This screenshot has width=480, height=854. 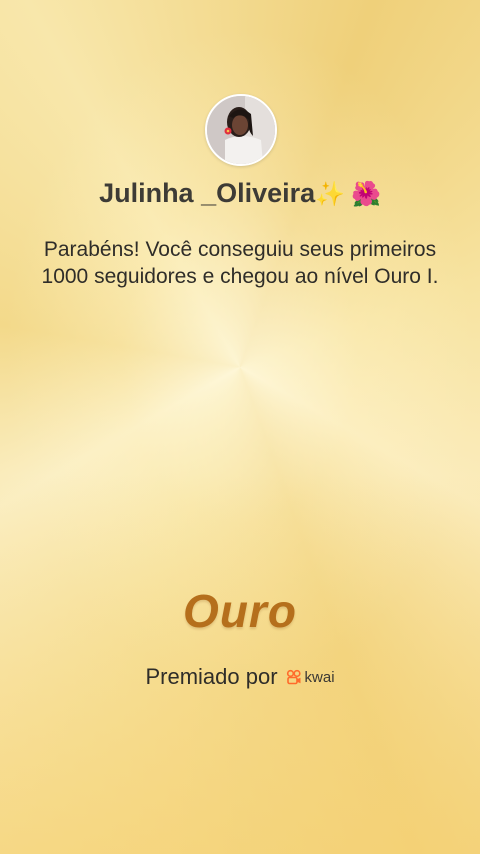 I want to click on username: Julinha _Oliveira✨ 🌺, so click(x=240, y=193).